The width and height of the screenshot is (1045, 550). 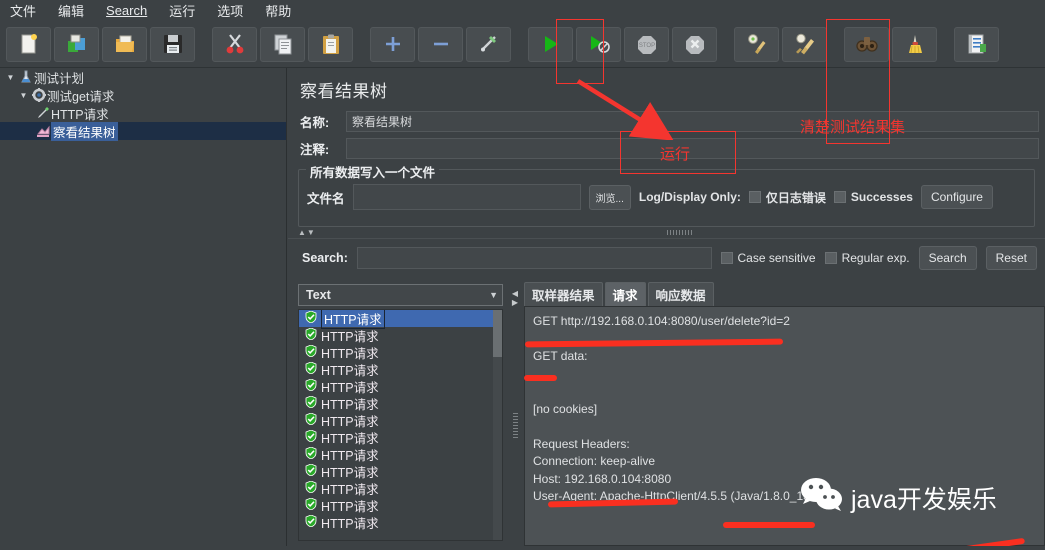 I want to click on splitter-collapse-controls: ▲ ▼, so click(x=666, y=232).